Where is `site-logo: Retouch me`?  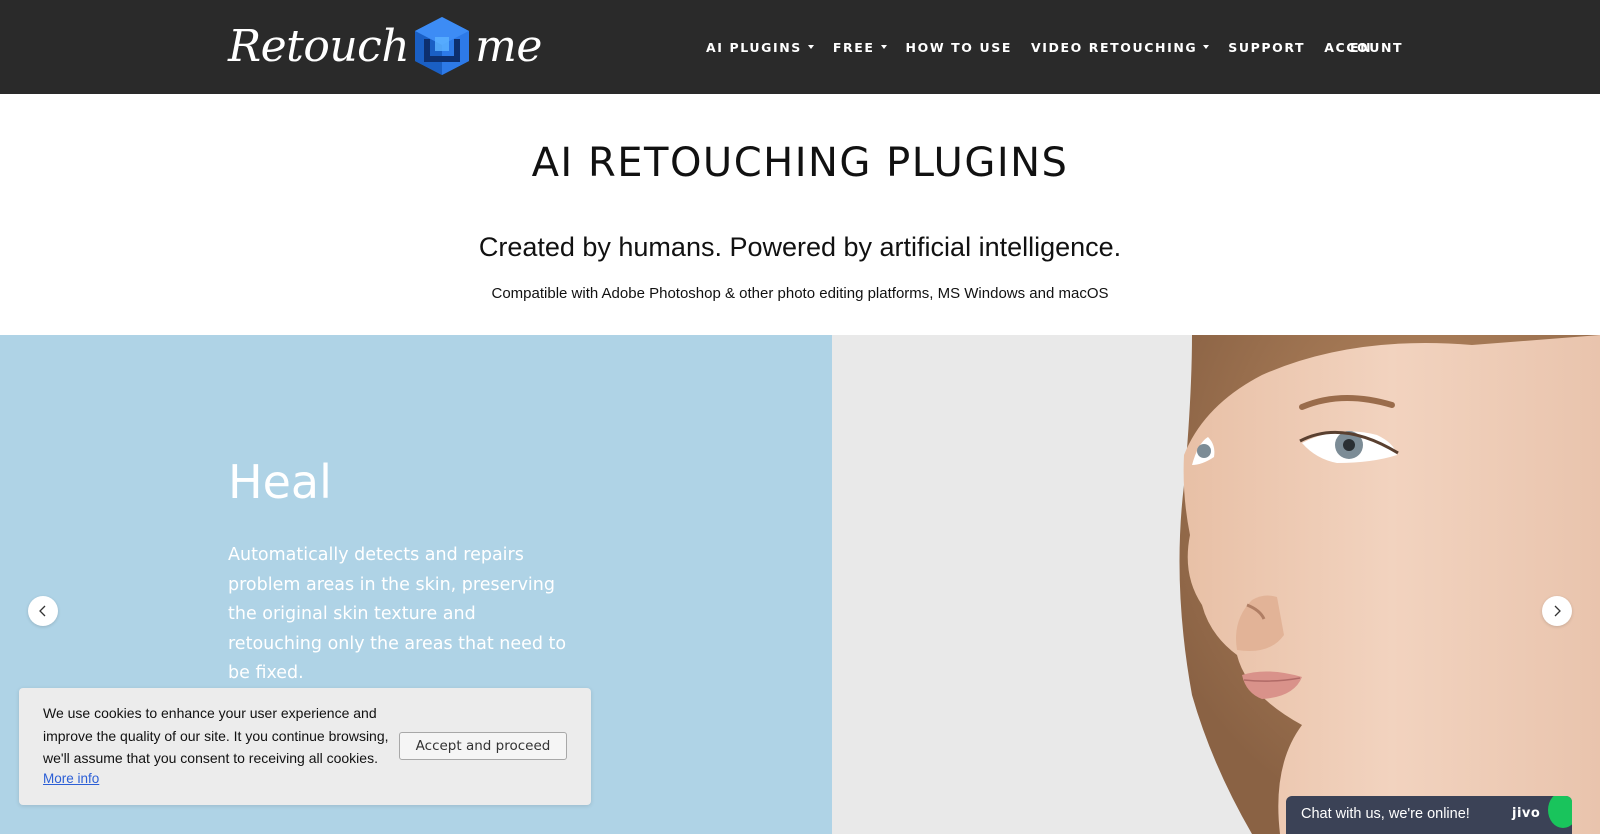 site-logo: Retouch me is located at coordinates (385, 46).